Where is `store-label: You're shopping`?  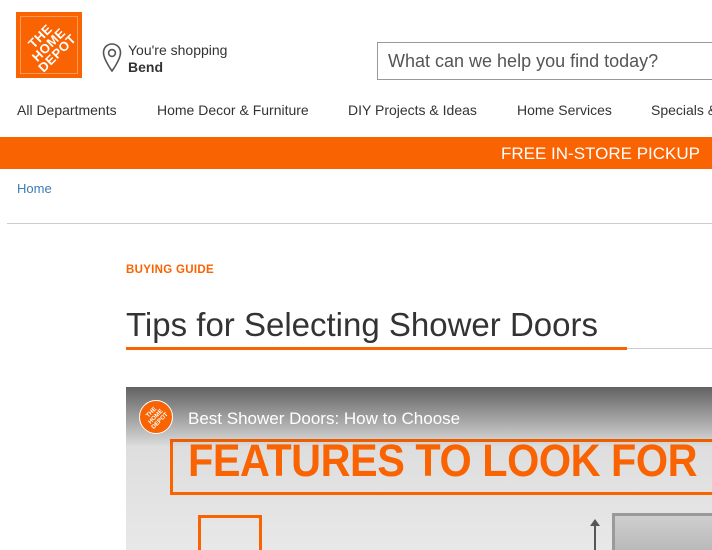 store-label: You're shopping is located at coordinates (178, 50).